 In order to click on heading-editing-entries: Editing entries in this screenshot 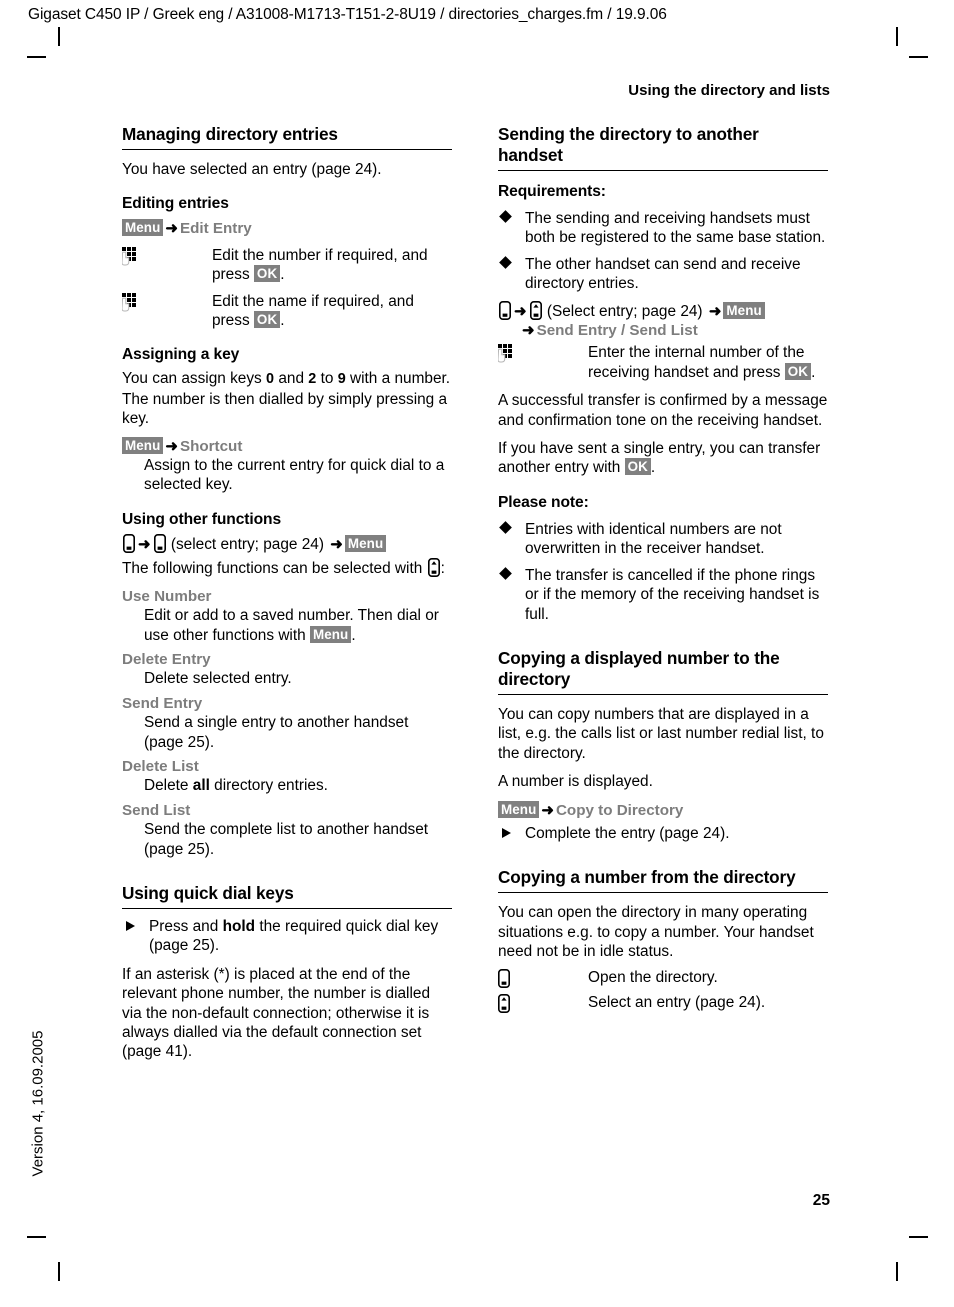, I will do `click(175, 204)`.